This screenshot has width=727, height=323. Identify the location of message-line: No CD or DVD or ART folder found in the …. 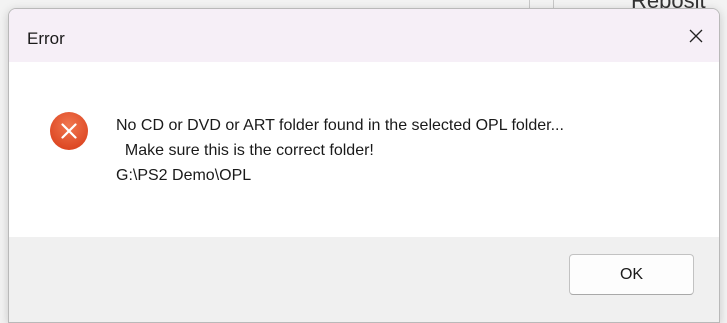
(340, 125).